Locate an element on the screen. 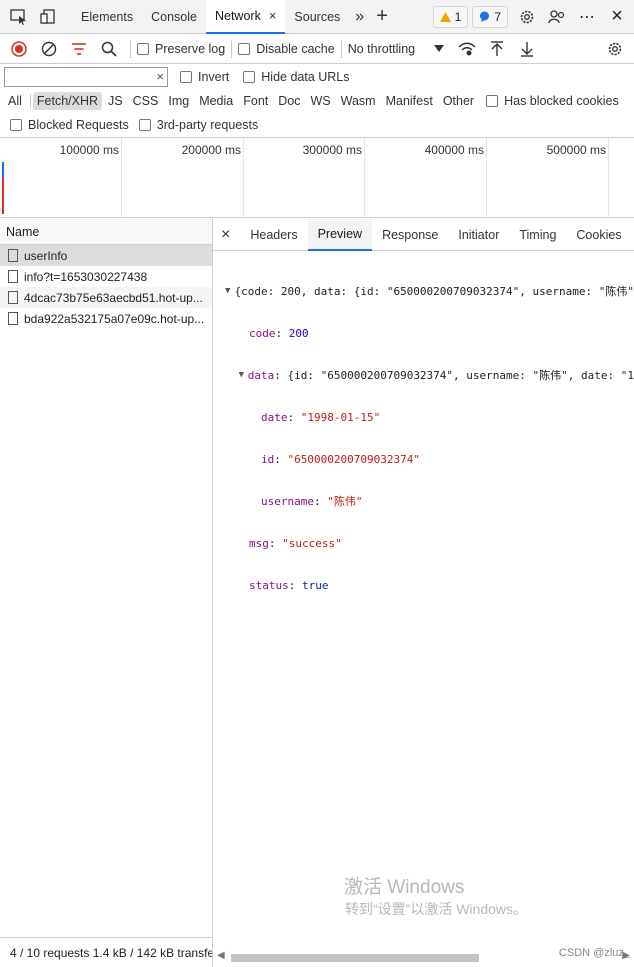 The width and height of the screenshot is (634, 967). clear-filter-icon: × is located at coordinates (160, 76).